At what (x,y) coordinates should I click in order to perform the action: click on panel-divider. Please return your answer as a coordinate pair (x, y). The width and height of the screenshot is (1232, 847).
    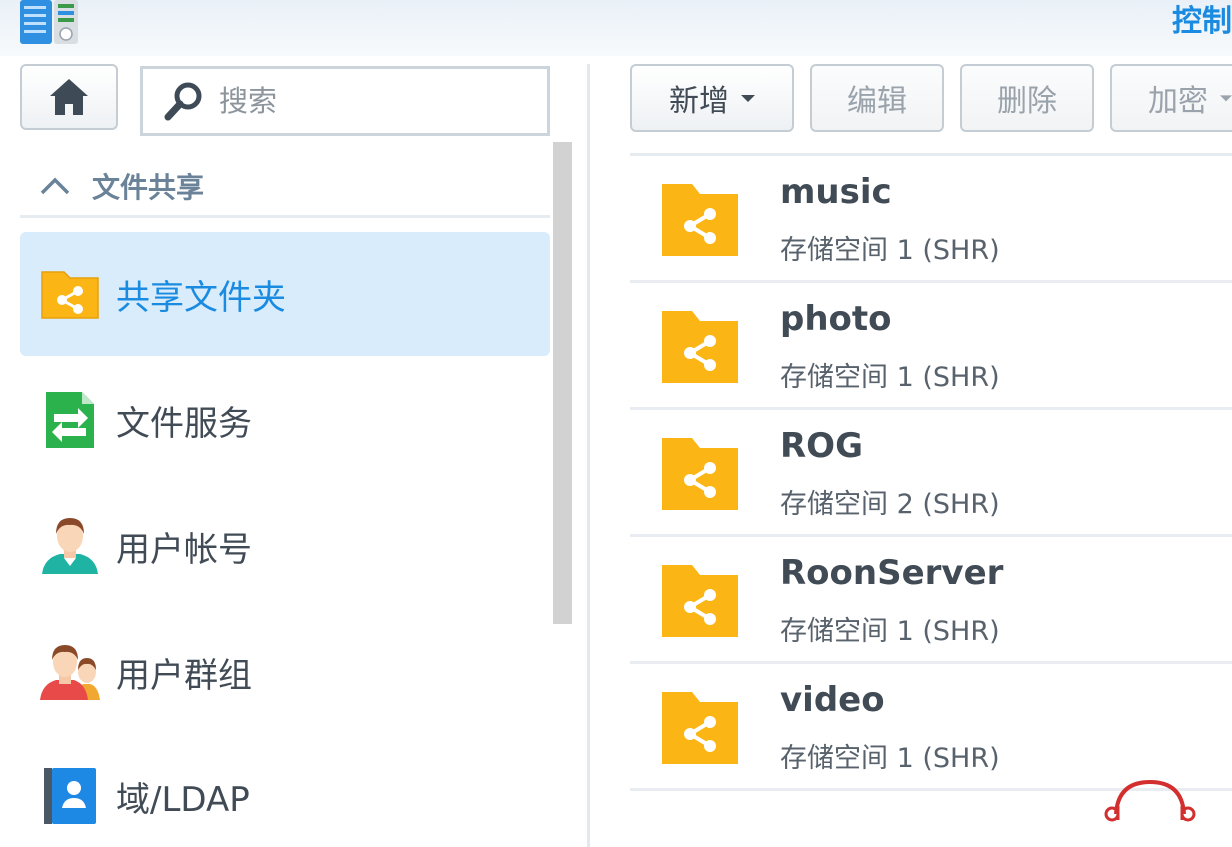
    Looking at the image, I should click on (588, 455).